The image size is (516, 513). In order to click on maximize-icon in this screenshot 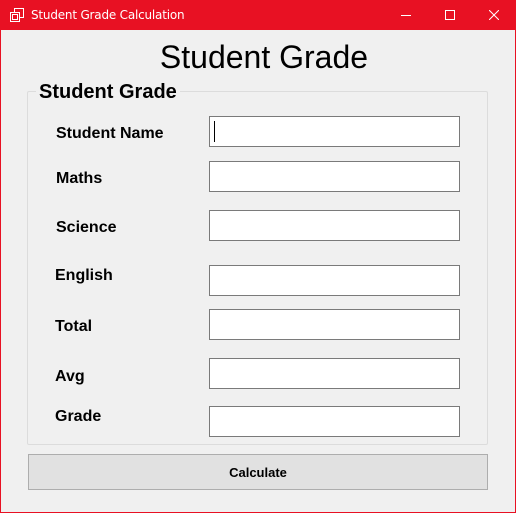, I will do `click(450, 15)`.